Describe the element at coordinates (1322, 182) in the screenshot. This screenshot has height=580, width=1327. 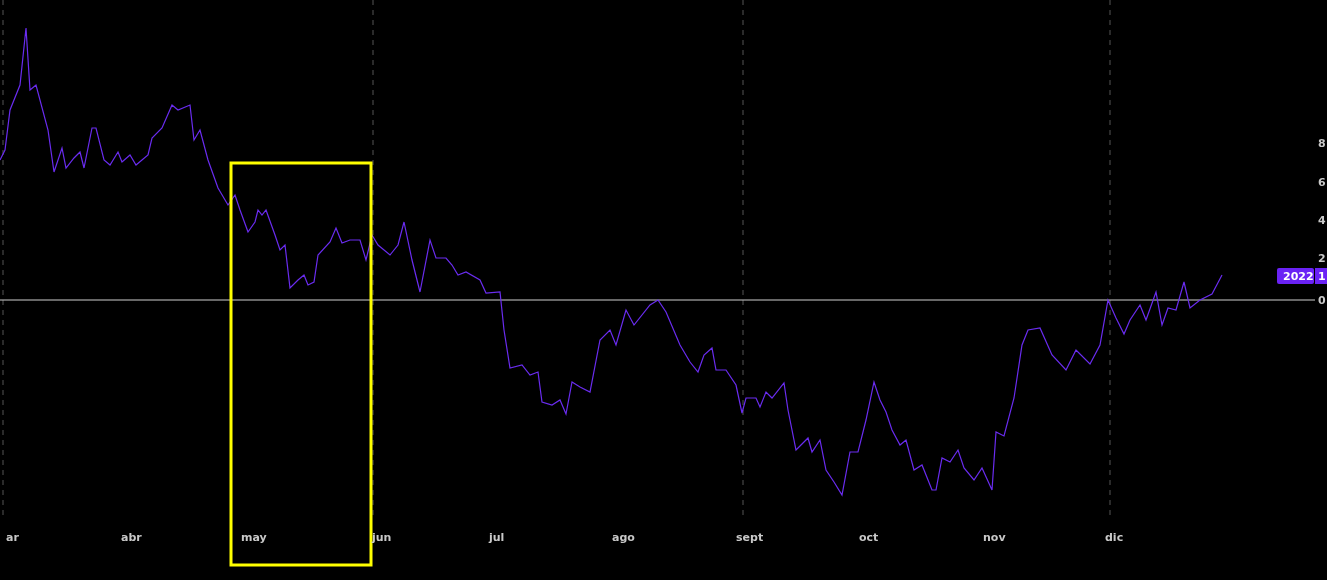
I see `y-axis-label: 6` at that location.